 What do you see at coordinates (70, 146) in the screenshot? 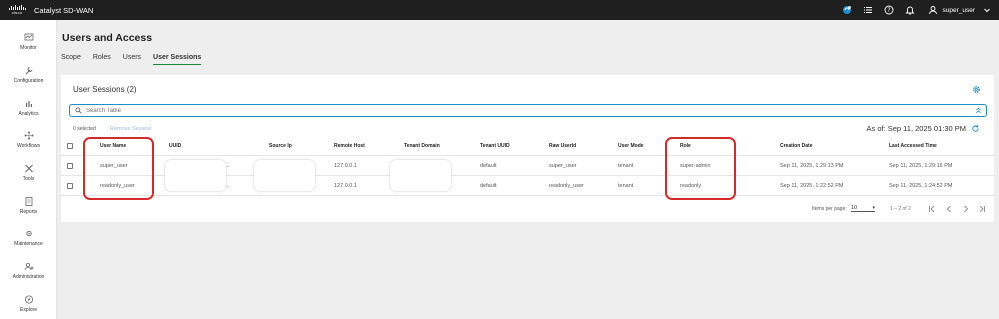
I see `select-all-checkbox` at bounding box center [70, 146].